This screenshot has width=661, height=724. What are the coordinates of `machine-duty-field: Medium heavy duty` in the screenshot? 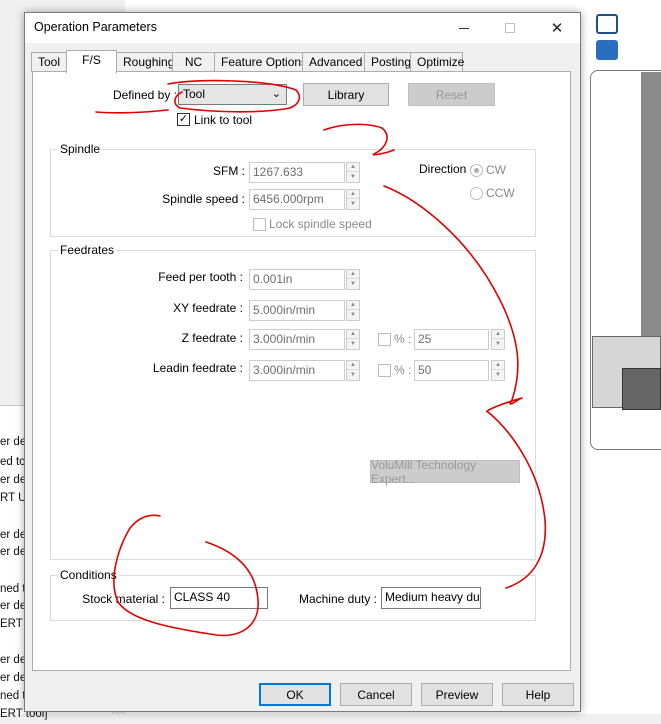 It's located at (431, 598).